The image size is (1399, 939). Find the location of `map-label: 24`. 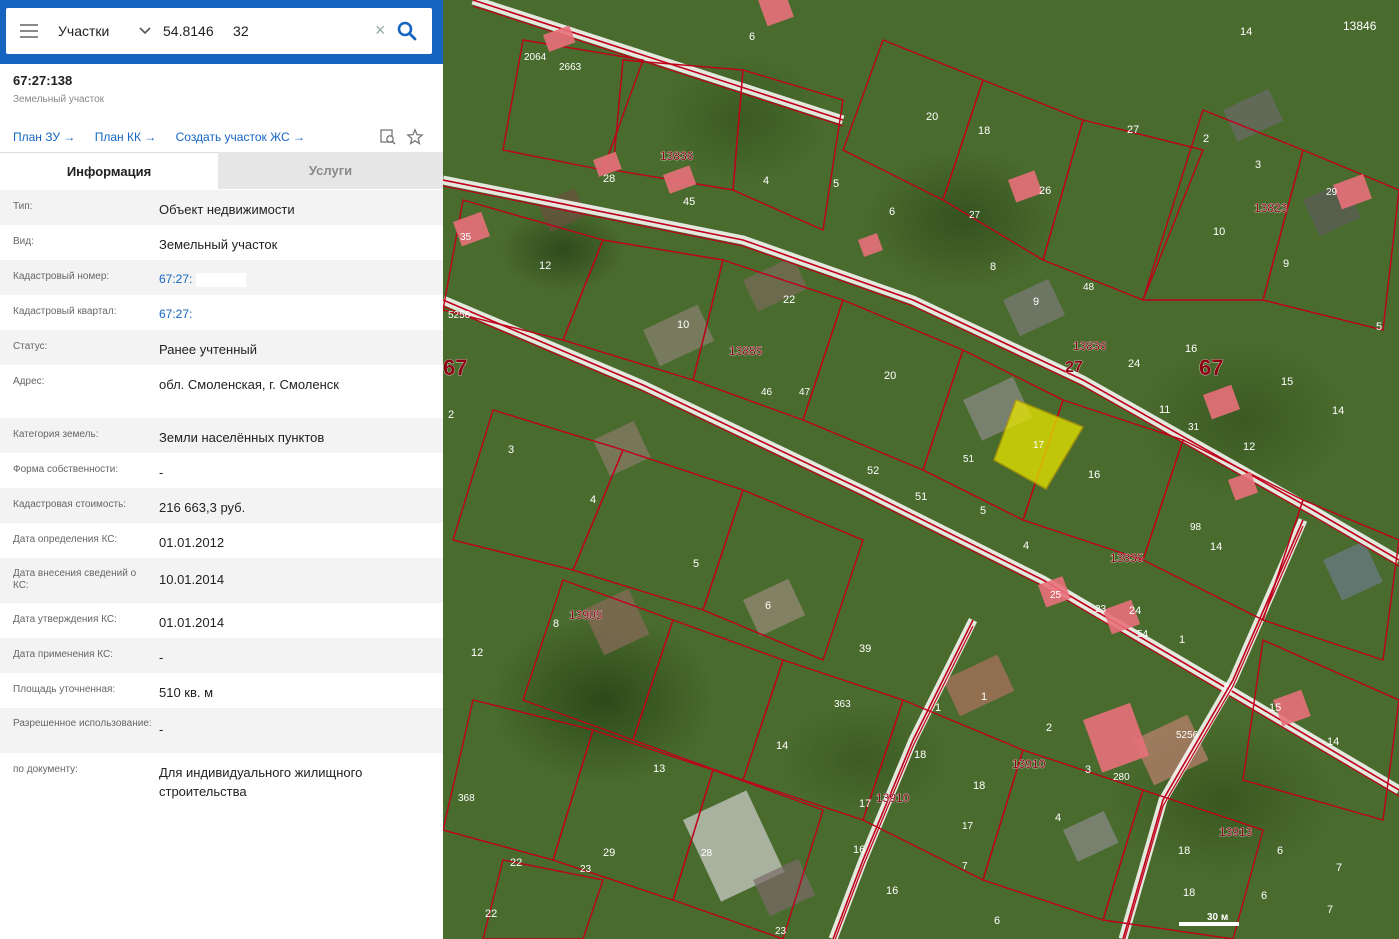

map-label: 24 is located at coordinates (1135, 611).